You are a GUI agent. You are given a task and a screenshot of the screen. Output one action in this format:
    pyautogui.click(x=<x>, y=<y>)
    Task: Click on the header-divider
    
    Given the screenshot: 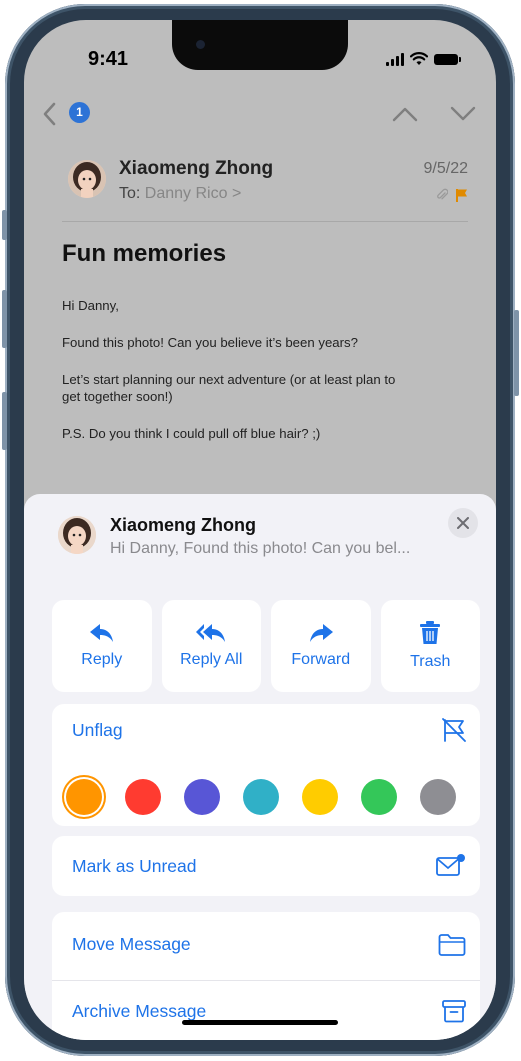 What is the action you would take?
    pyautogui.click(x=265, y=221)
    